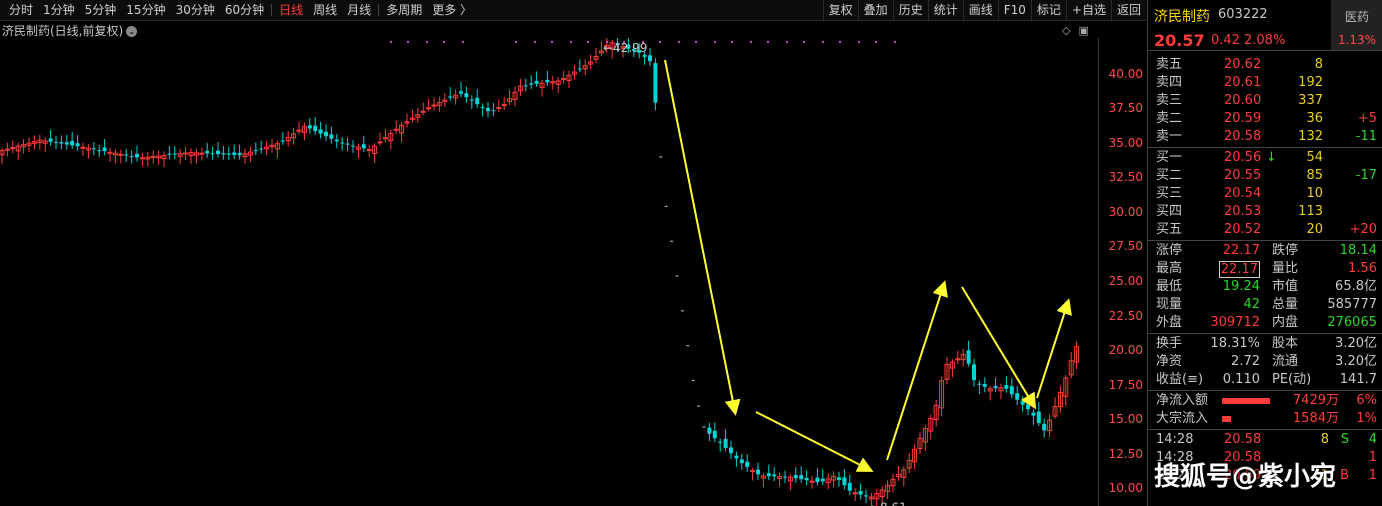  Describe the element at coordinates (1048, 10) in the screenshot. I see `toolbar-button-6: 标记` at that location.